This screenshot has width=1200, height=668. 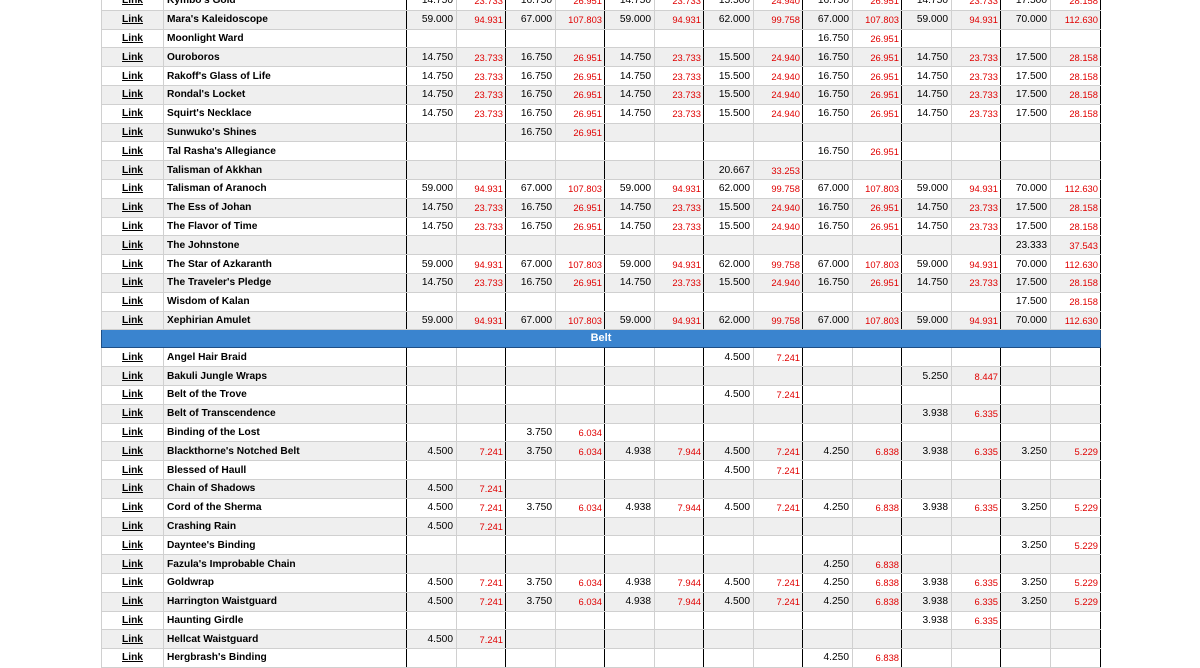 What do you see at coordinates (530, 582) in the screenshot?
I see `value-cell: 3.750` at bounding box center [530, 582].